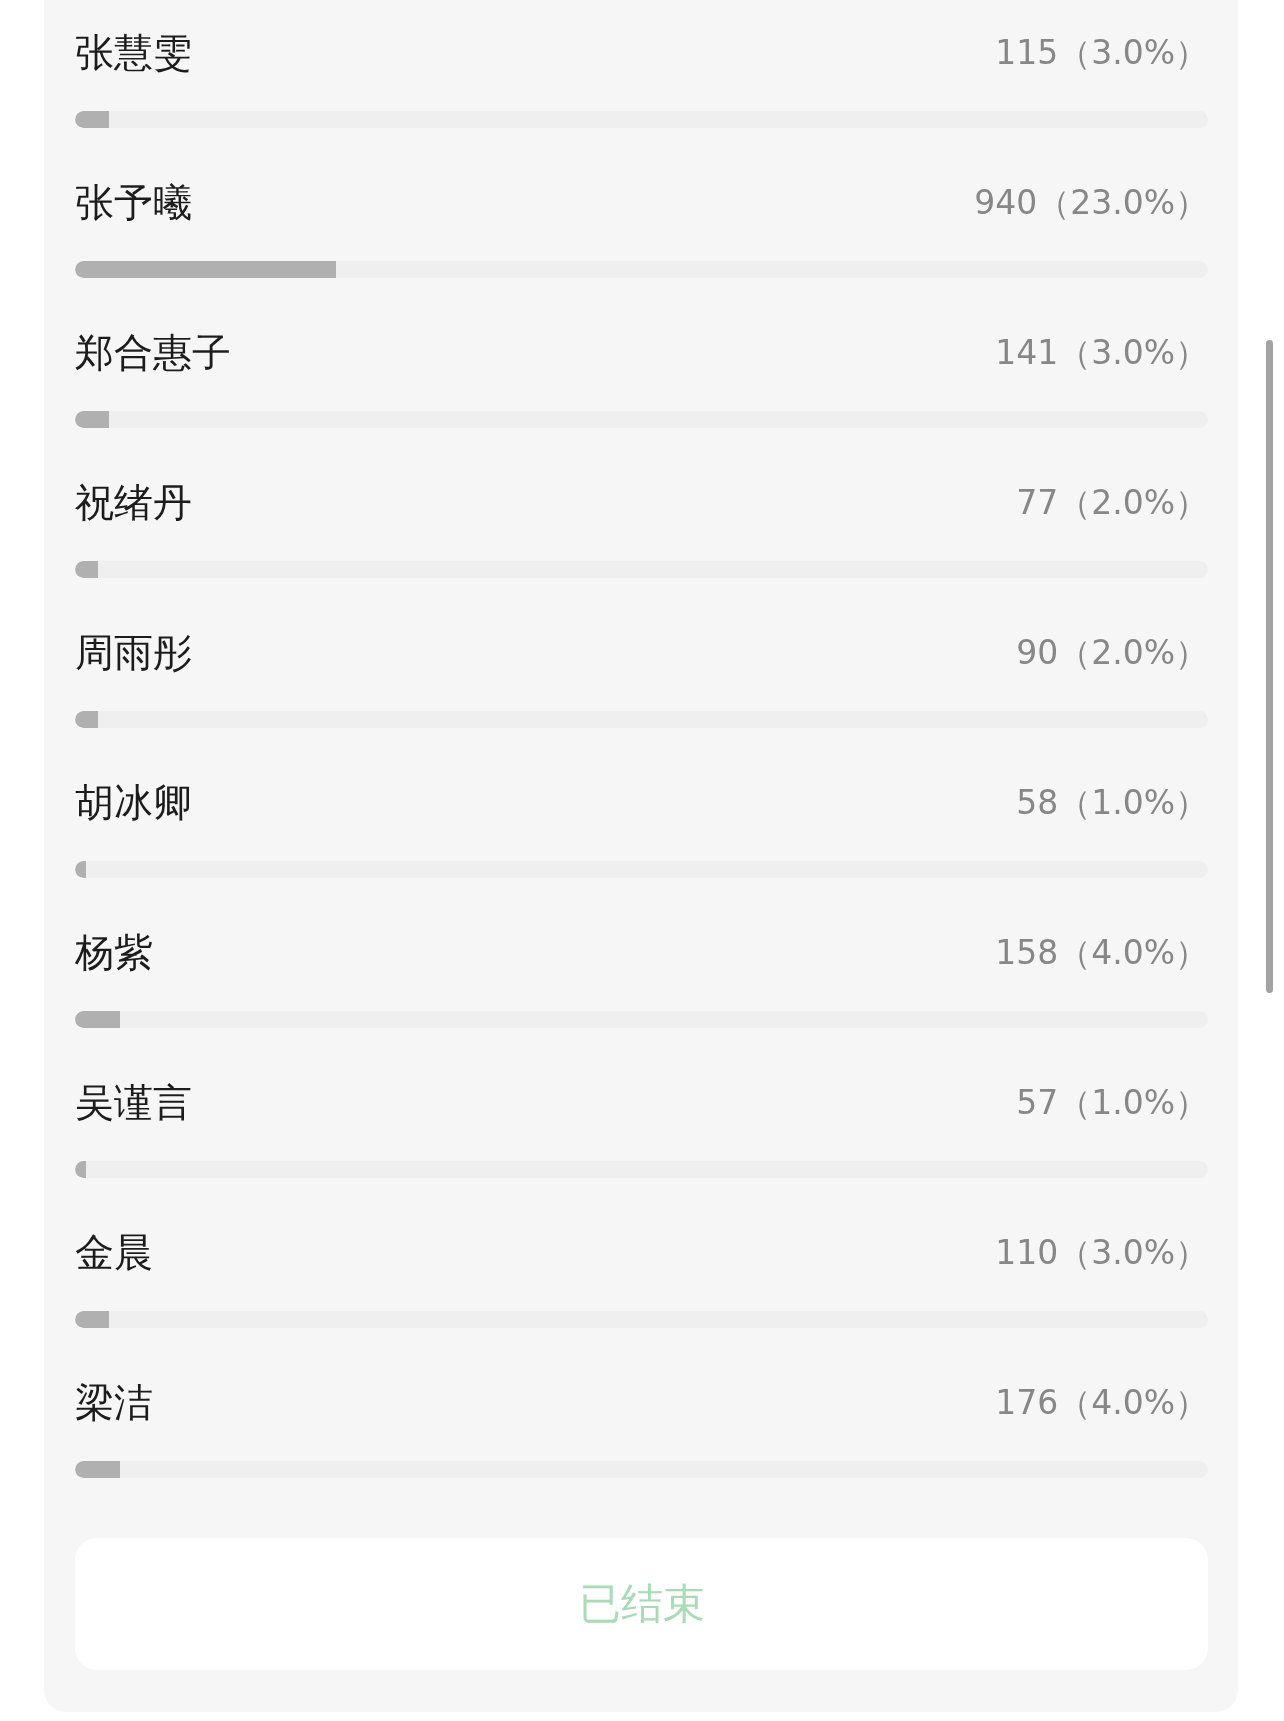  What do you see at coordinates (133, 1103) in the screenshot?
I see `option-name: 吴谨言` at bounding box center [133, 1103].